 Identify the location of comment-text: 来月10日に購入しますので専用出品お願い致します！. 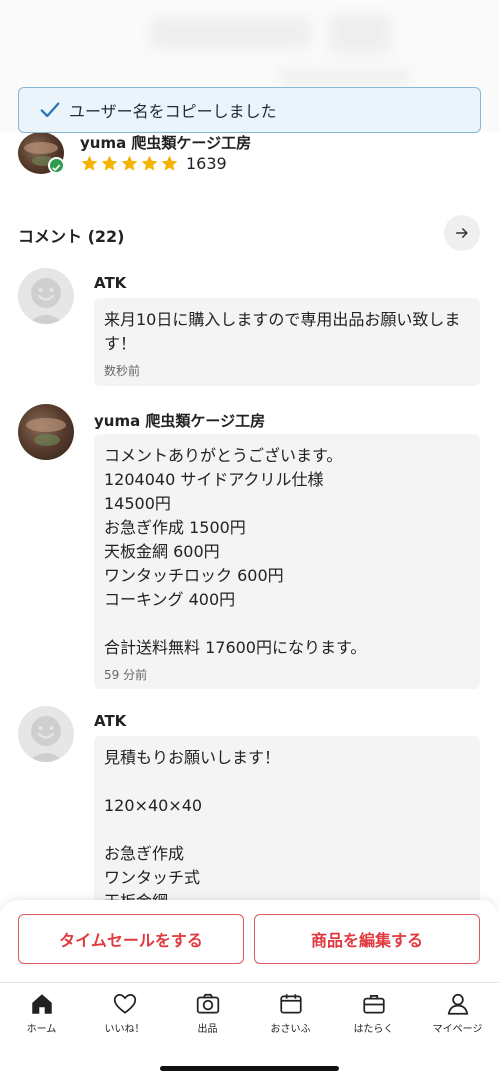
(282, 331).